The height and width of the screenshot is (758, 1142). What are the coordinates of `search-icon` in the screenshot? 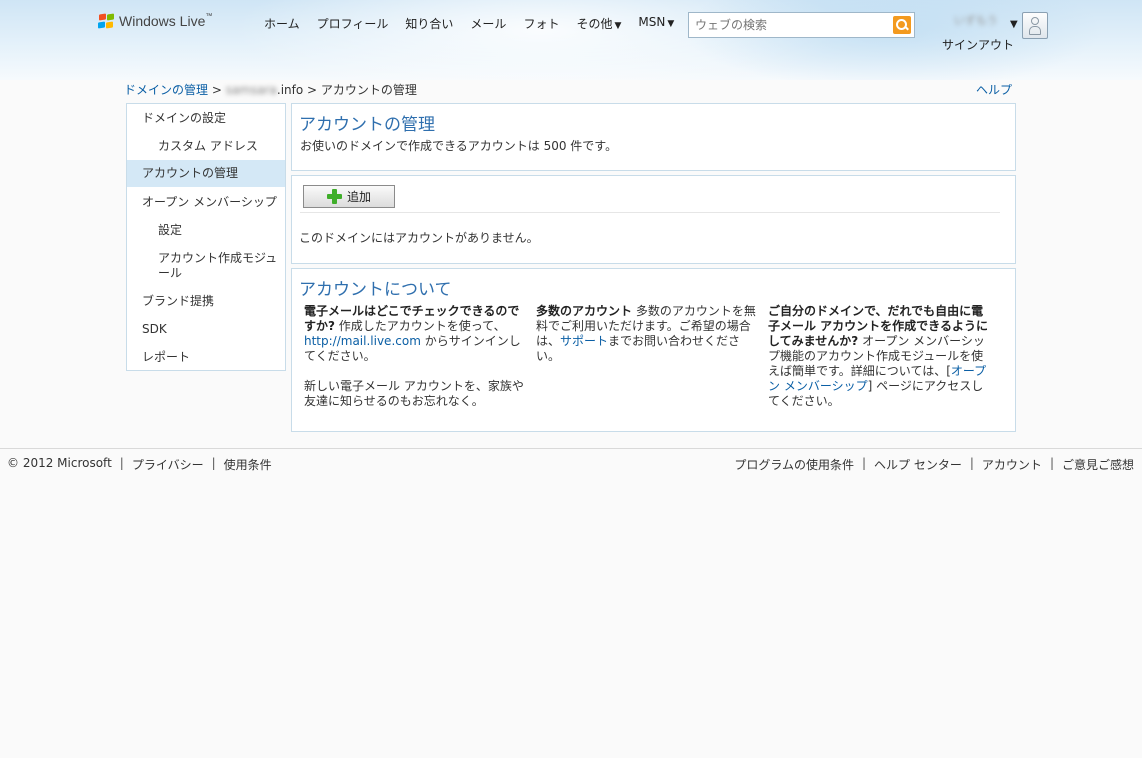 It's located at (902, 25).